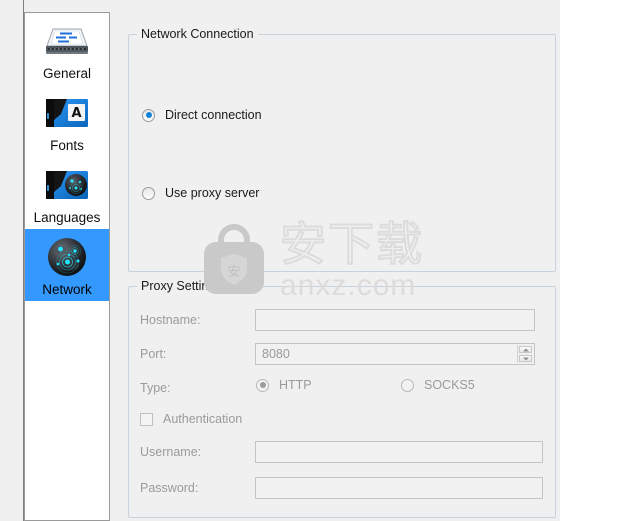 The height and width of the screenshot is (521, 625). I want to click on username-input, so click(399, 452).